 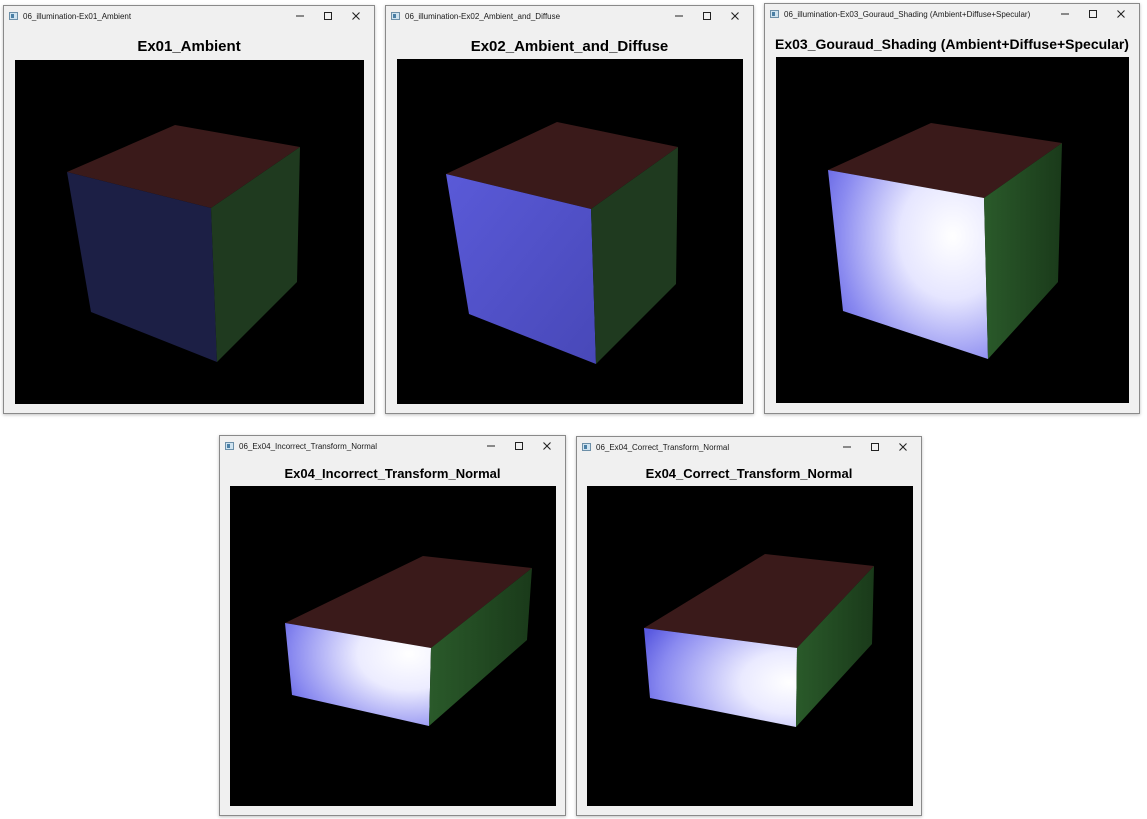 I want to click on window-heading: Ex04_Incorrect_Transform_Normal, so click(x=392, y=473).